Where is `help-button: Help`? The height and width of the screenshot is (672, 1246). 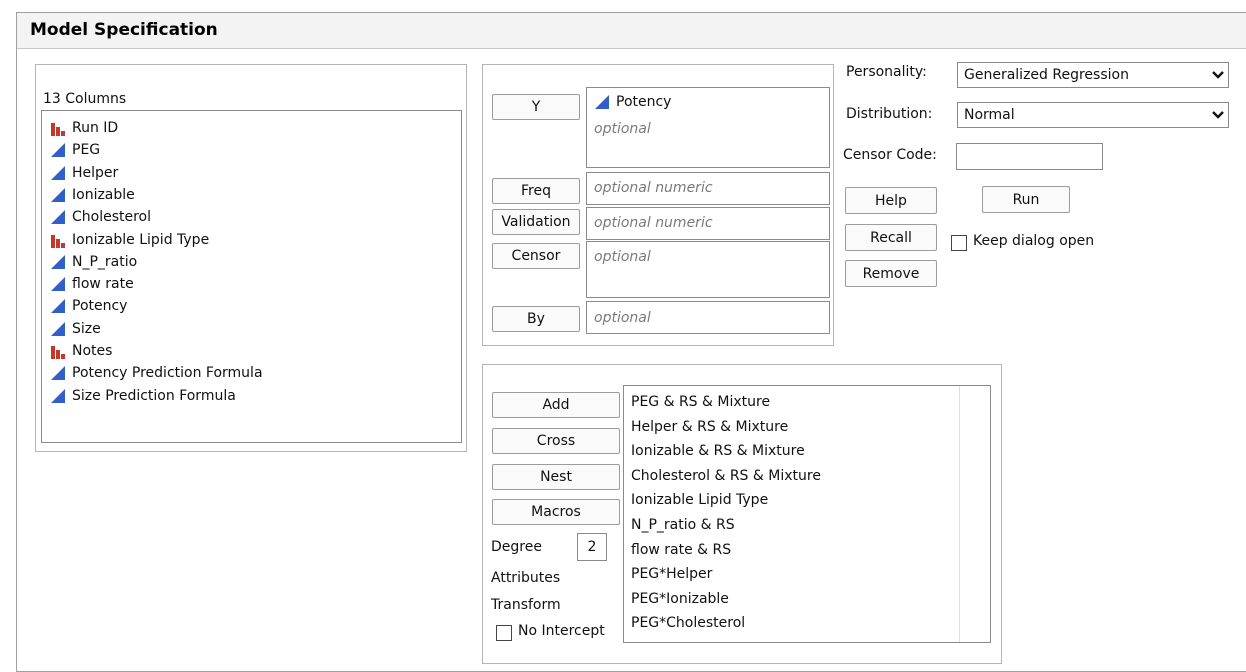 help-button: Help is located at coordinates (891, 200).